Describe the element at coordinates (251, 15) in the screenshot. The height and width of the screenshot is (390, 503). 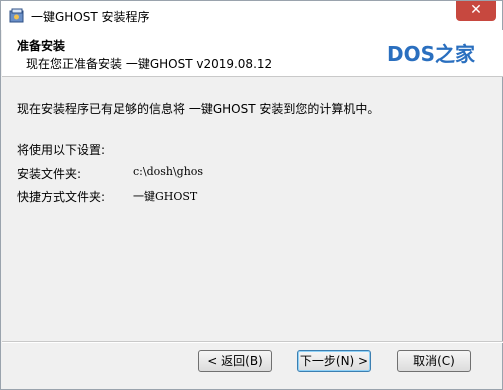
I see `title-bar: 一键GHOST 安装程序 ✕` at that location.